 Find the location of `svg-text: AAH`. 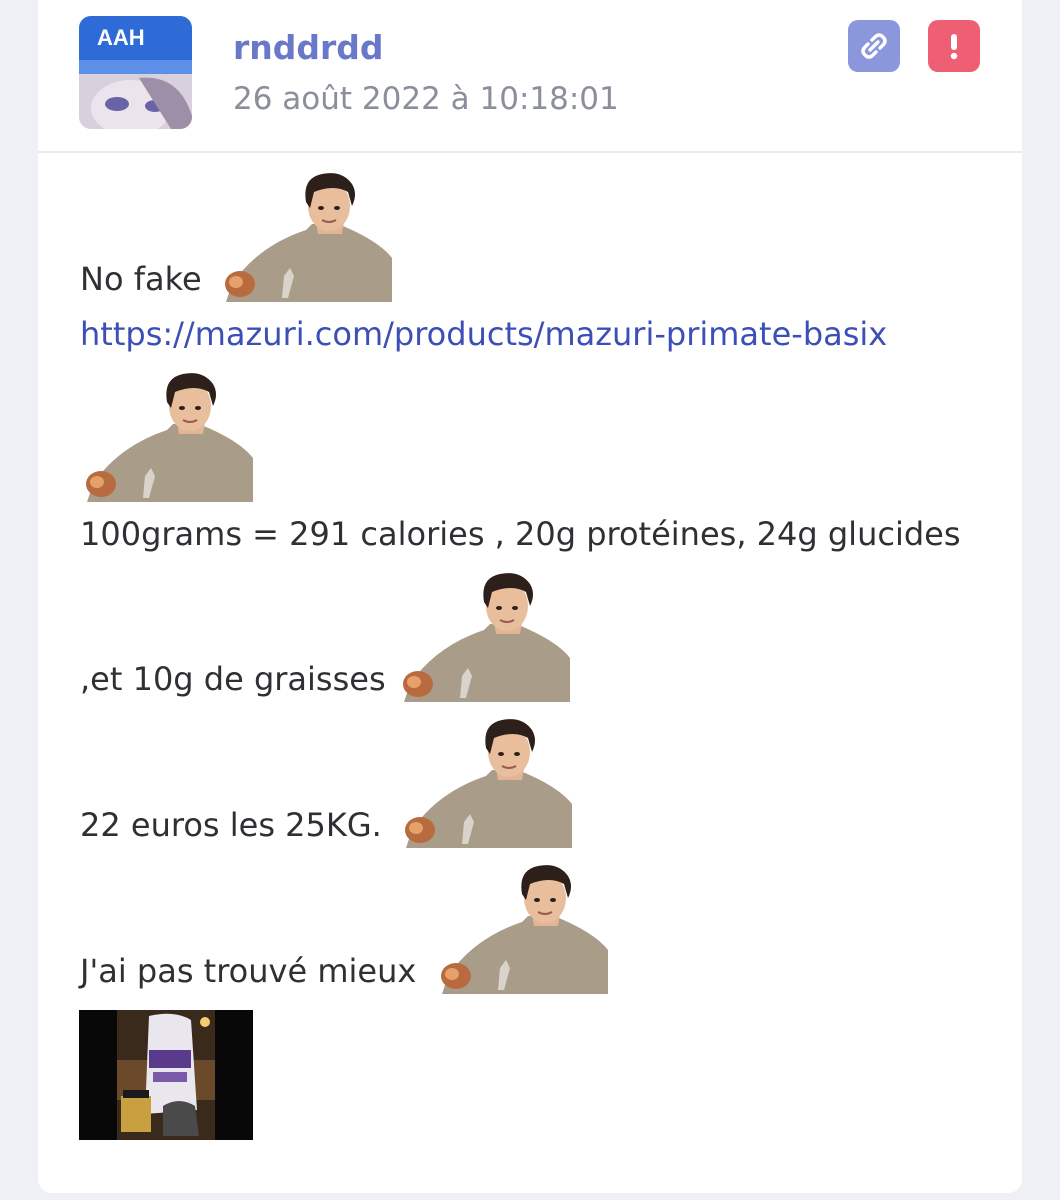

svg-text: AAH is located at coordinates (121, 37).